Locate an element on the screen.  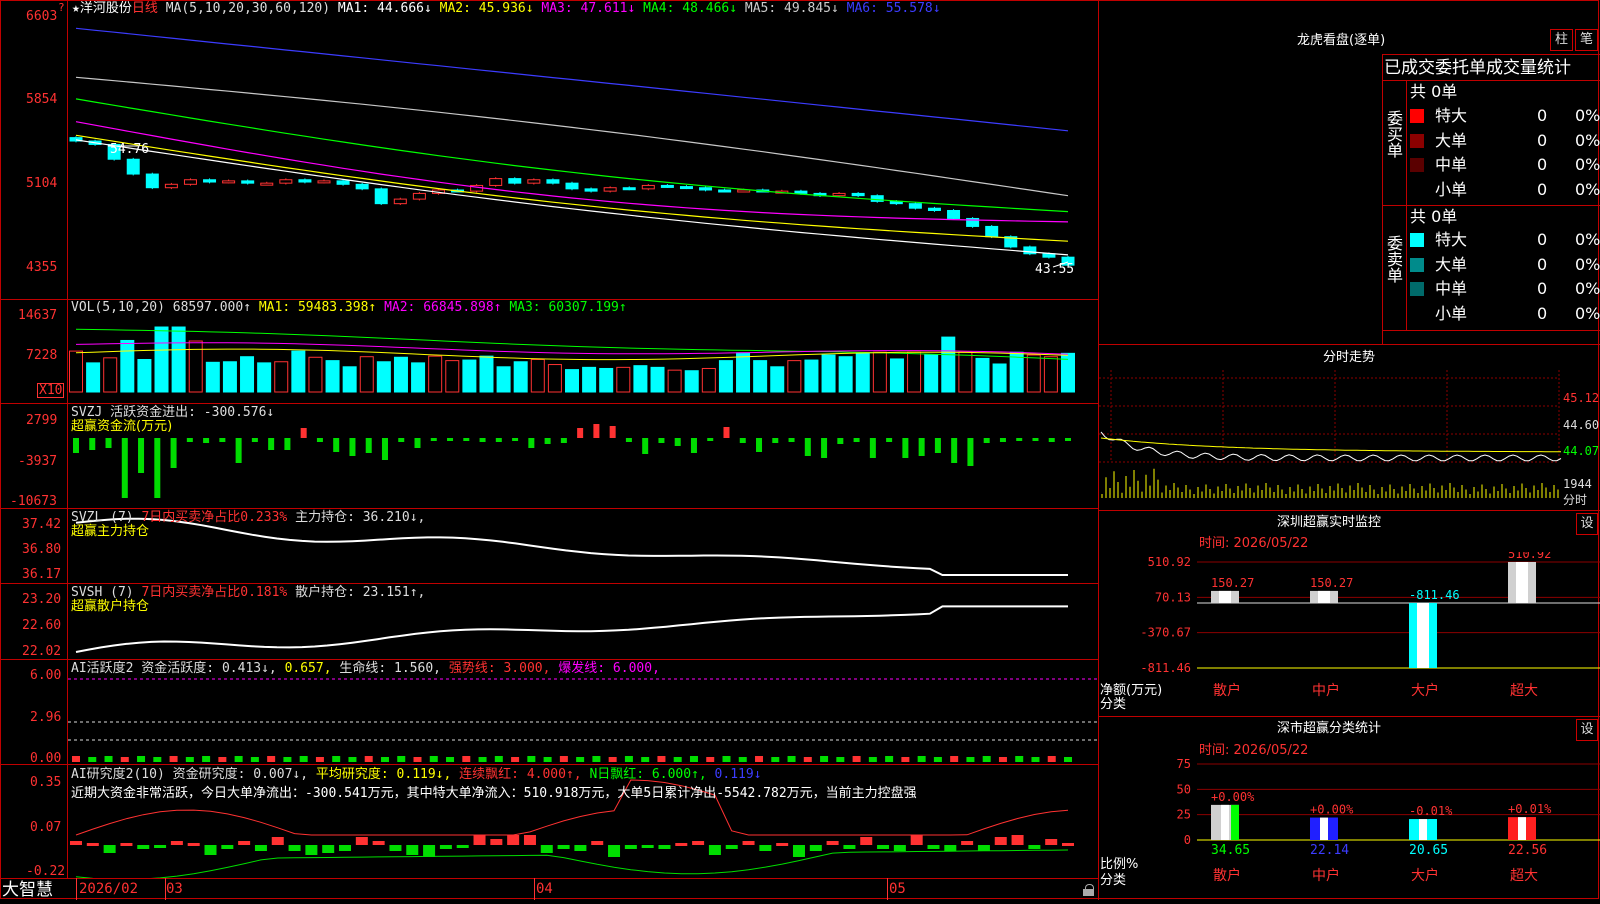
classify-settings-button: 设 is located at coordinates (1587, 730).